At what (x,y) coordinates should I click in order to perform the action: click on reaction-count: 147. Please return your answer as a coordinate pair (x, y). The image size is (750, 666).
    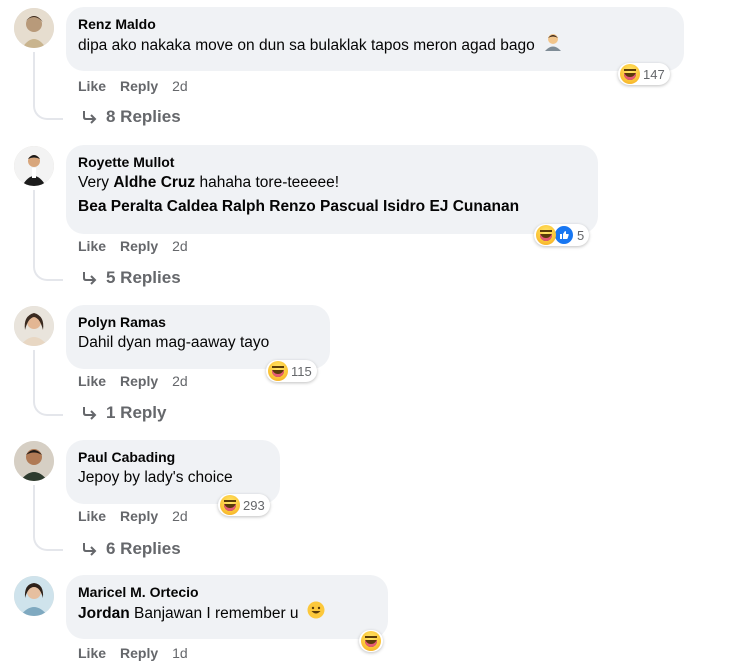
    Looking at the image, I should click on (654, 74).